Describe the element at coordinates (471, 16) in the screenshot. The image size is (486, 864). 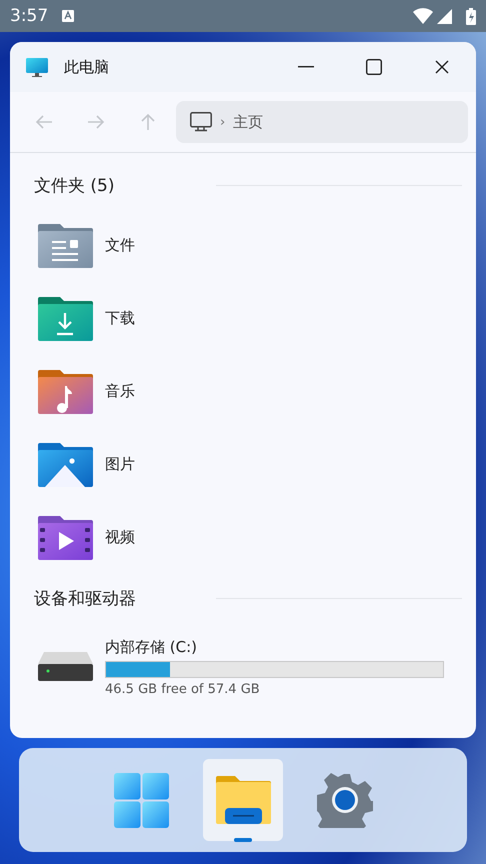
I see `battery-icon` at that location.